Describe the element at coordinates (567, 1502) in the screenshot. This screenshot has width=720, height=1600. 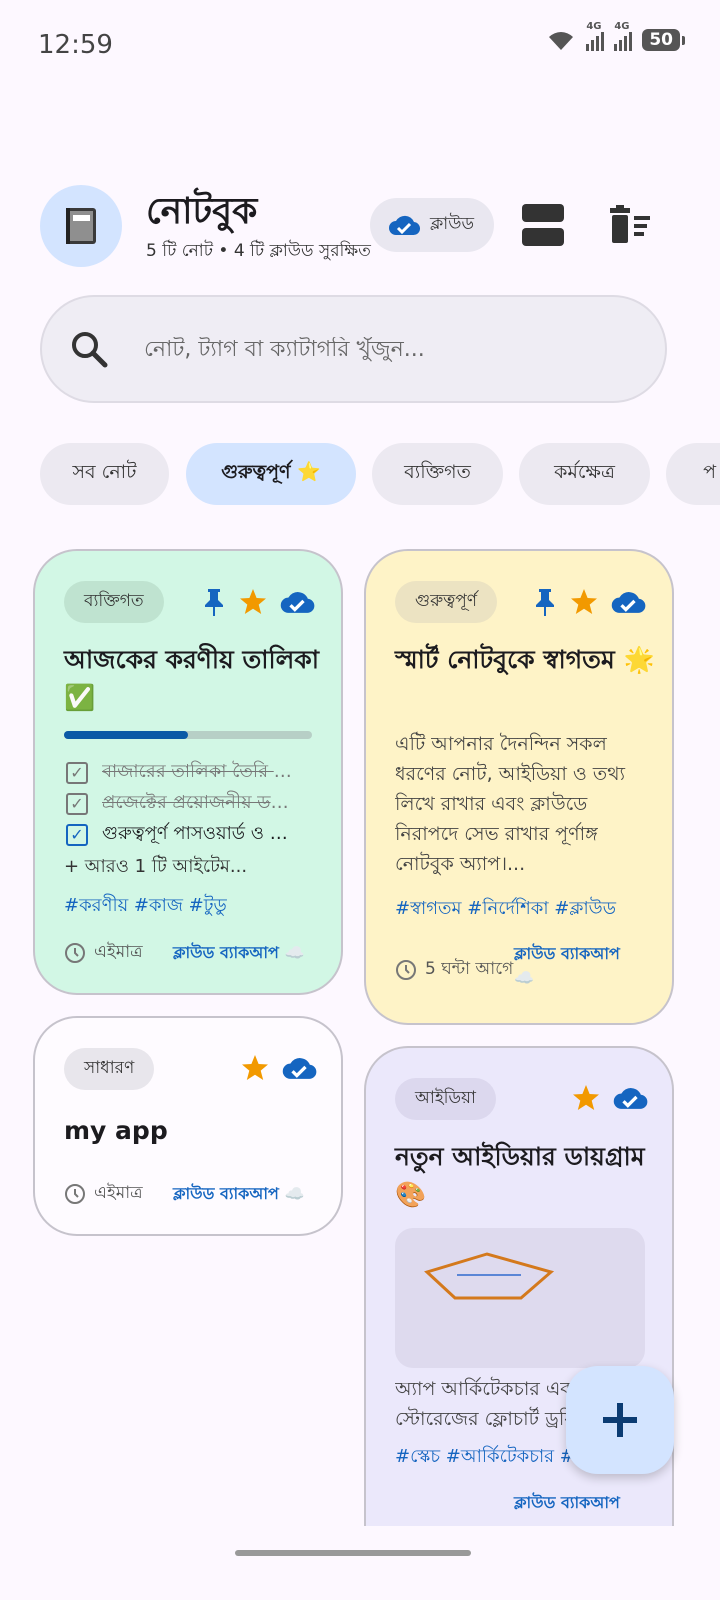
I see `backup-label: ক্লাউড ব্যাকআপ` at that location.